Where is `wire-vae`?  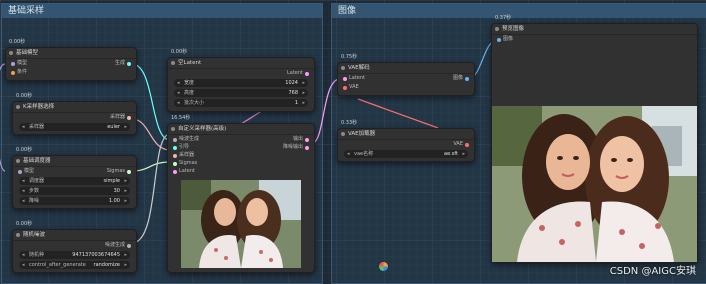 wire-vae is located at coordinates (398, 113).